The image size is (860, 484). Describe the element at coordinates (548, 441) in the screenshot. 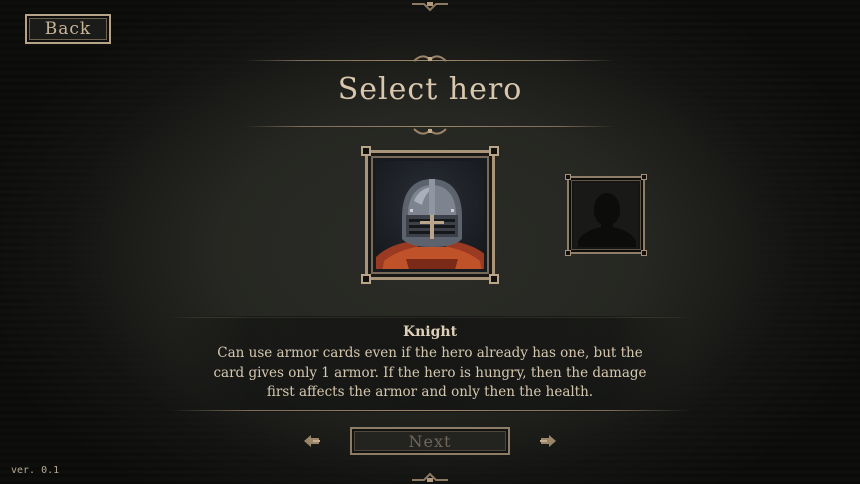

I see `right-arrow-ornament-icon` at that location.